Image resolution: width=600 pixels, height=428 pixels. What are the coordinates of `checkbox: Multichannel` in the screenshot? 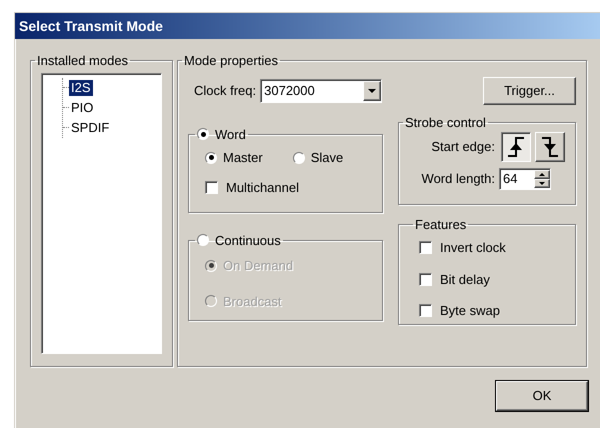 It's located at (285, 187).